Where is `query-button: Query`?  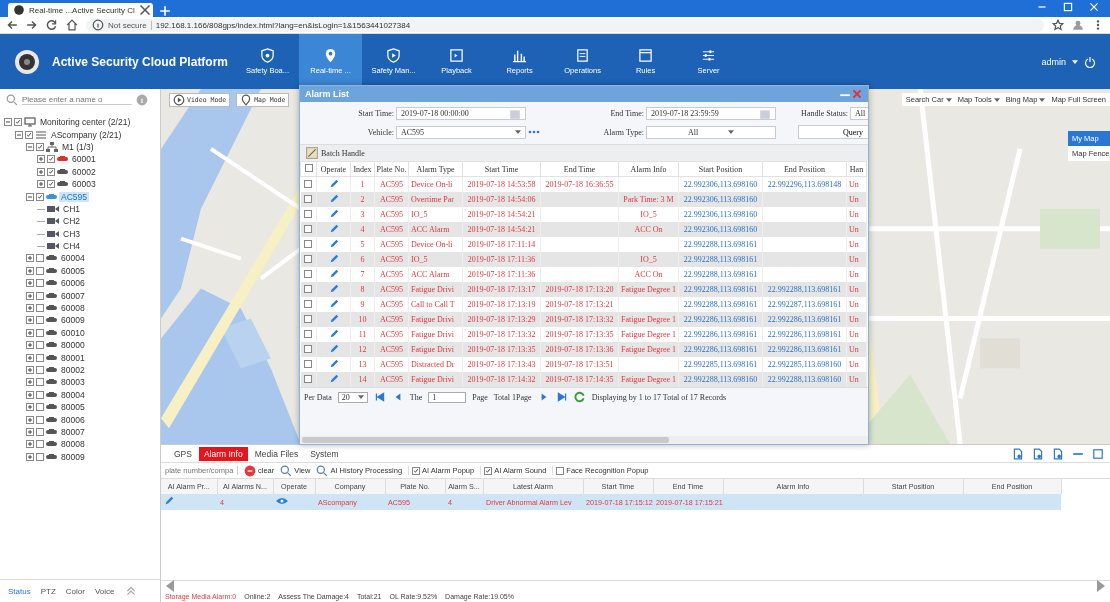 query-button: Query is located at coordinates (833, 132).